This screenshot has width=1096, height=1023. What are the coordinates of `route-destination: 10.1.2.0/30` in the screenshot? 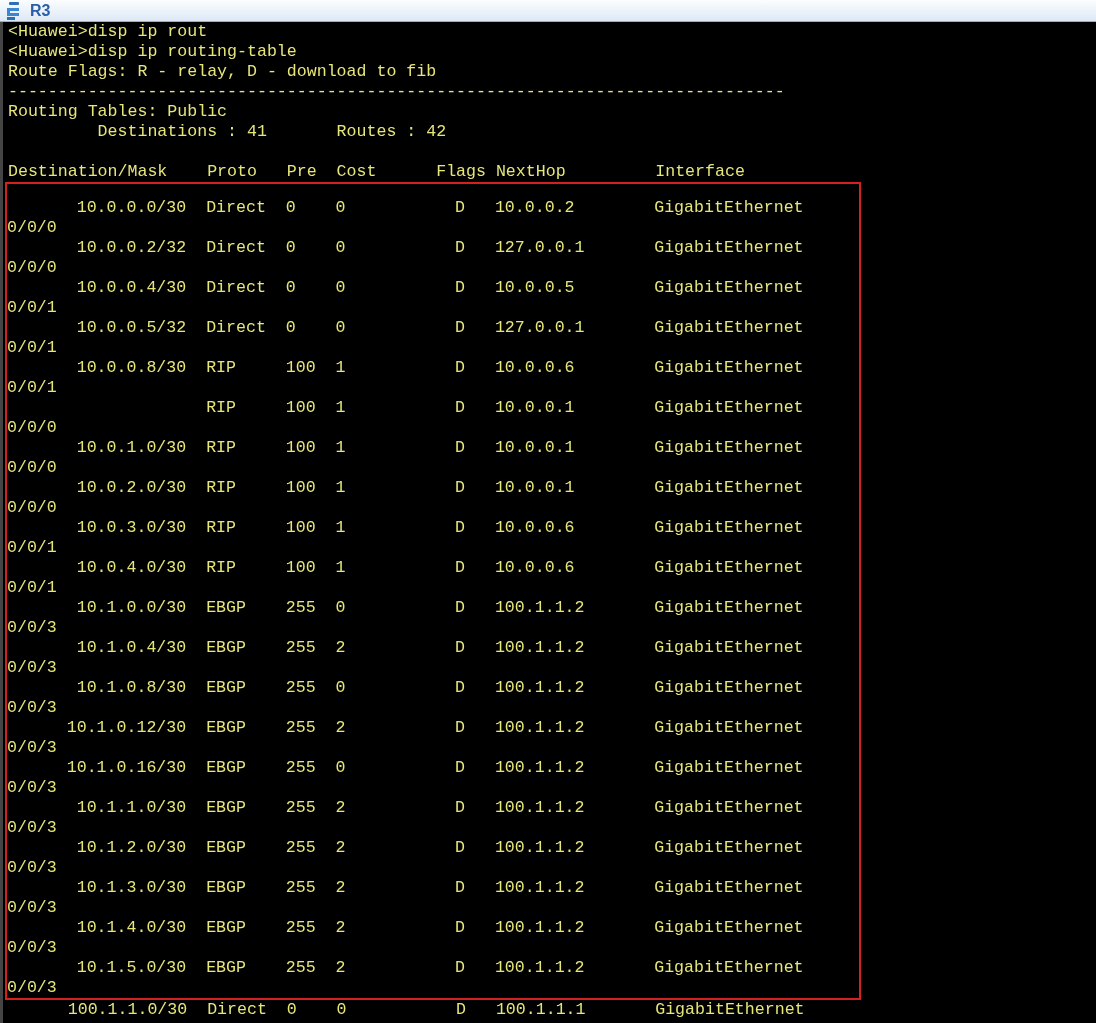 It's located at (131, 848).